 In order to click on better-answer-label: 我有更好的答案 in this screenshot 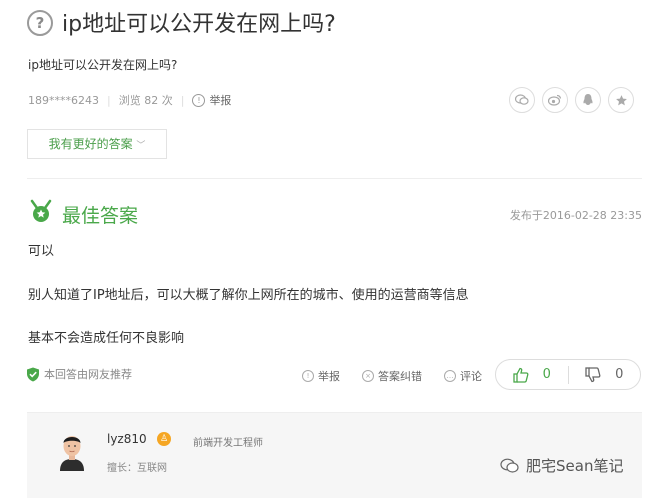, I will do `click(90, 144)`.